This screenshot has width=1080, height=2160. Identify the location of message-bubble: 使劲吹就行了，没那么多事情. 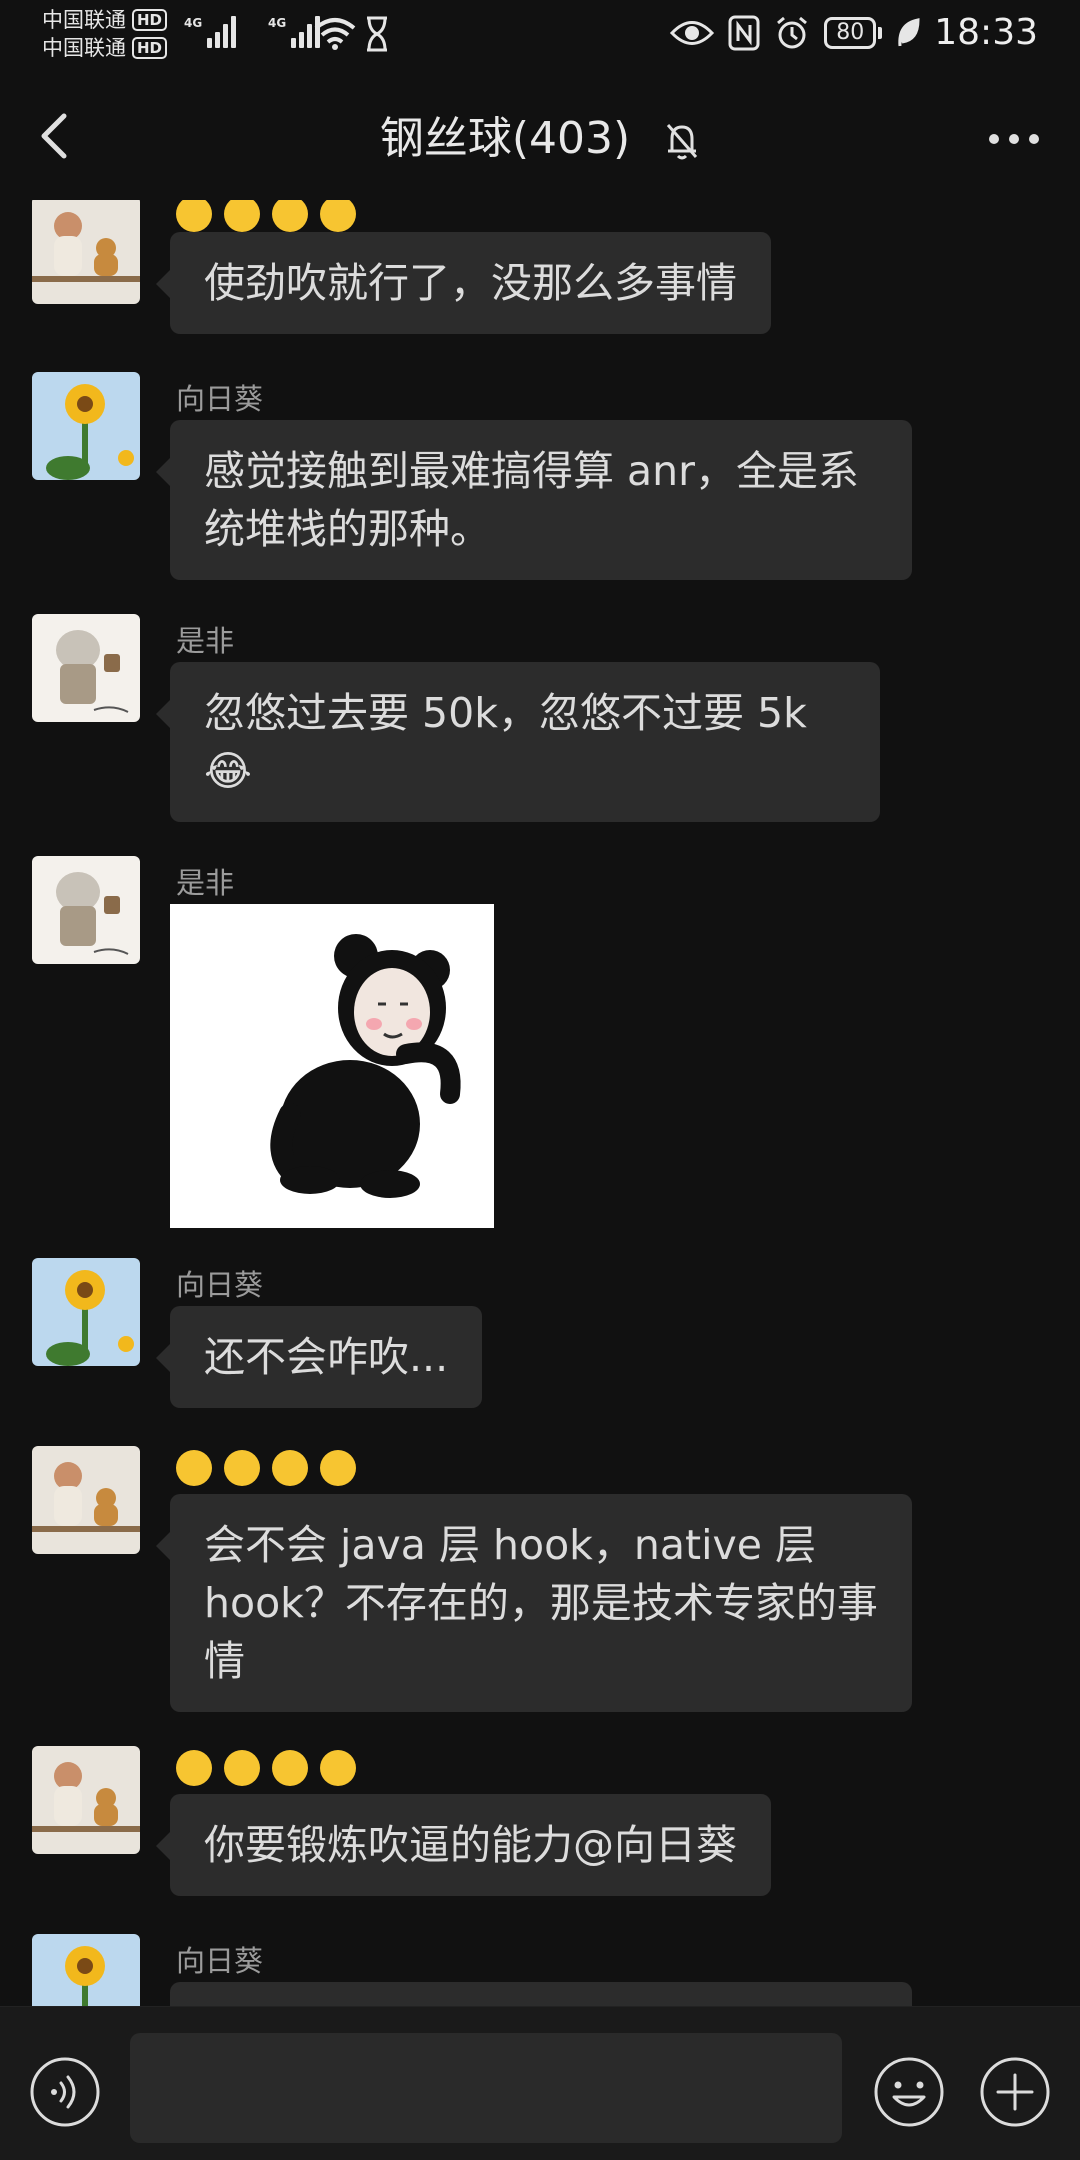
(463, 283).